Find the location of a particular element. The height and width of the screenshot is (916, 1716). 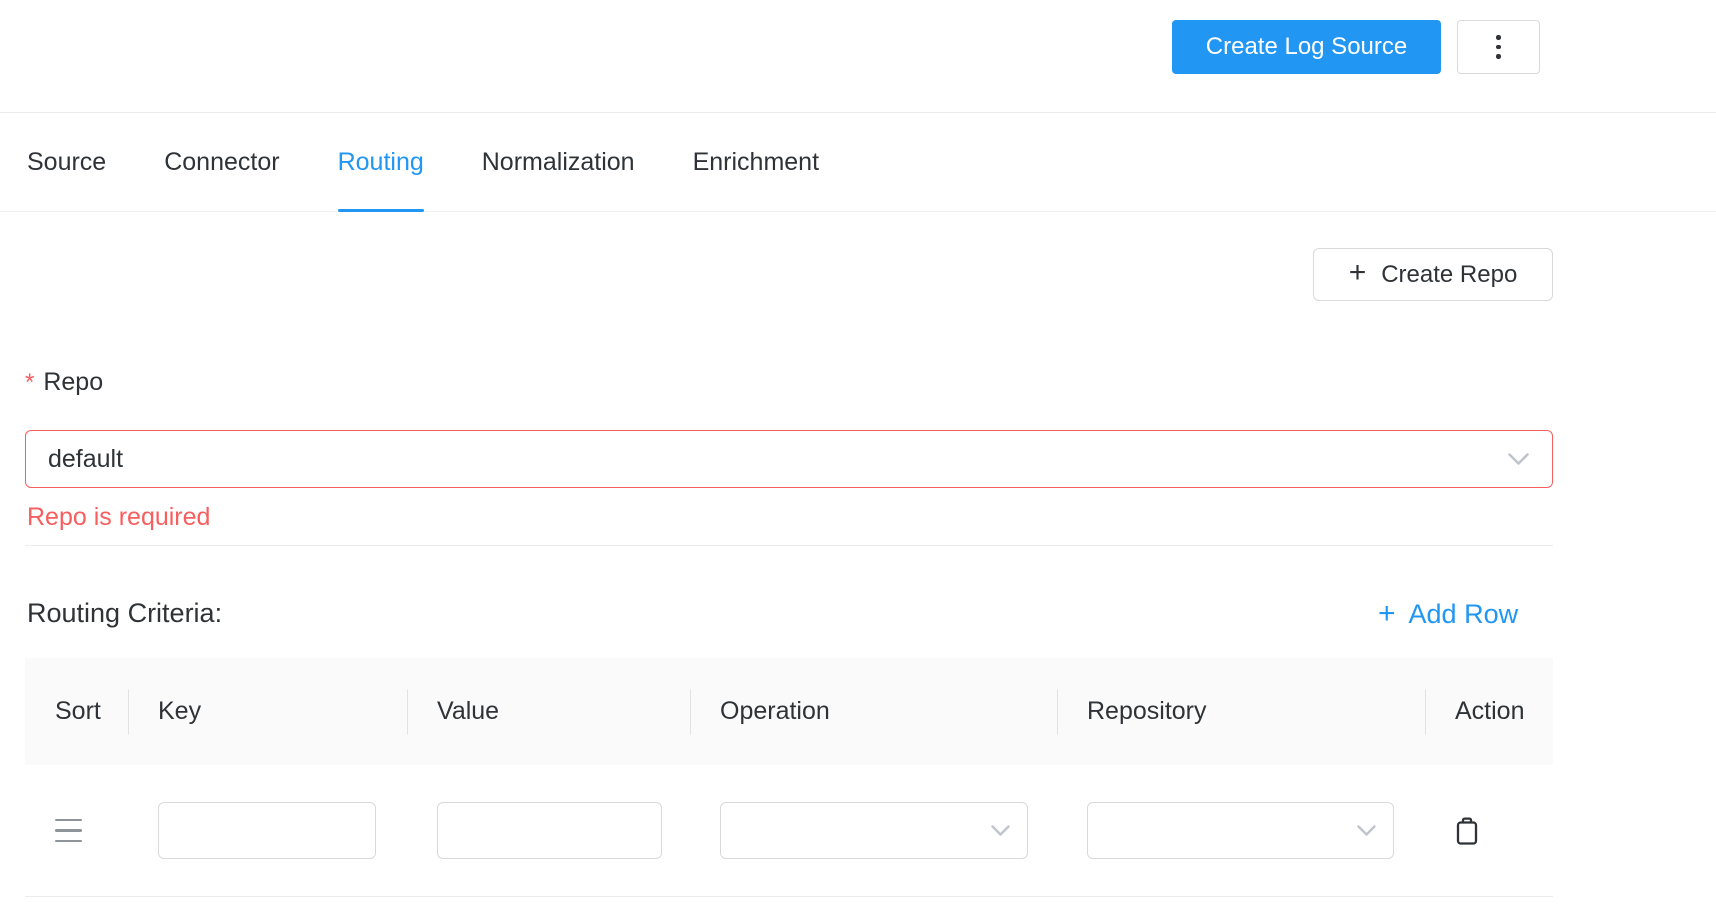

table-row is located at coordinates (789, 831).